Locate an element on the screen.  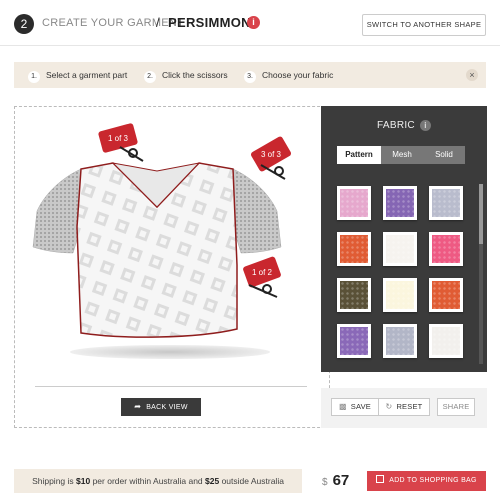
reset-button: ↻ RESET is located at coordinates (404, 407).